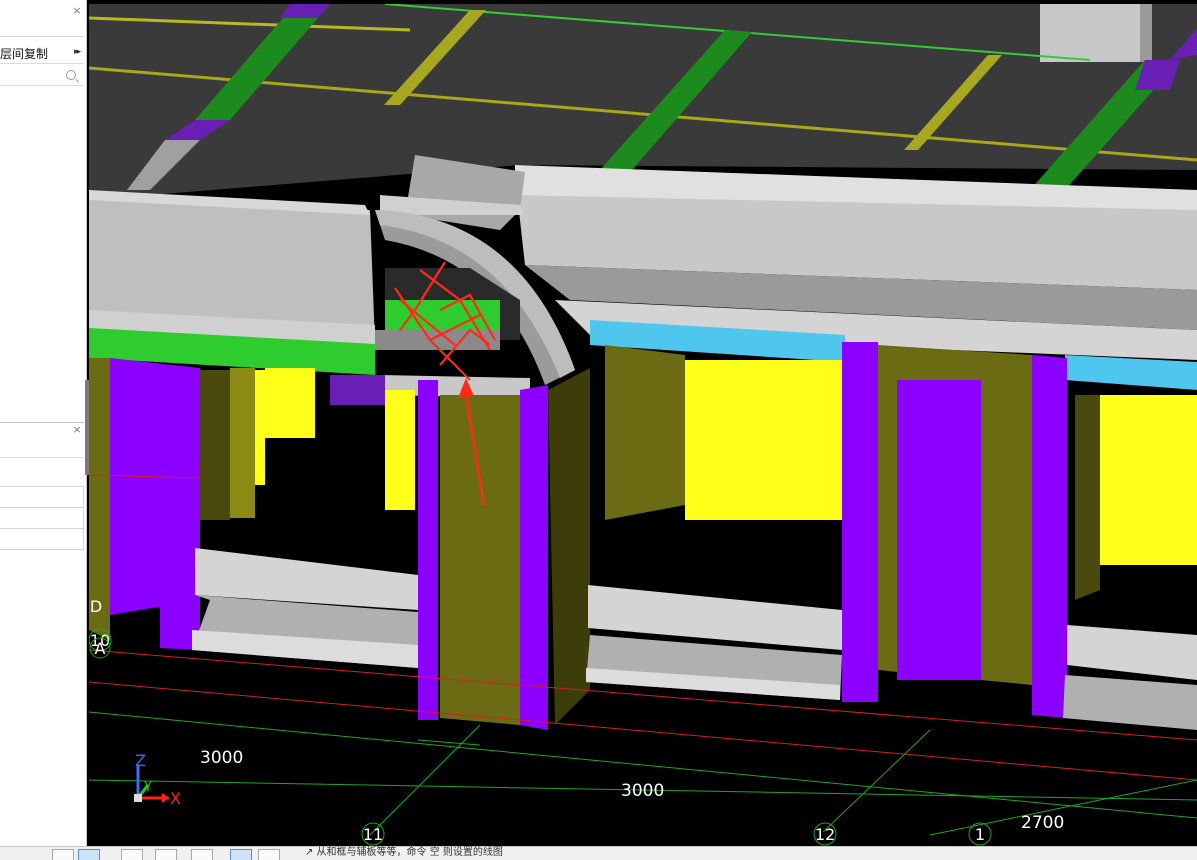 The height and width of the screenshot is (860, 1197). What do you see at coordinates (89, 854) in the screenshot?
I see `window-select-icon` at bounding box center [89, 854].